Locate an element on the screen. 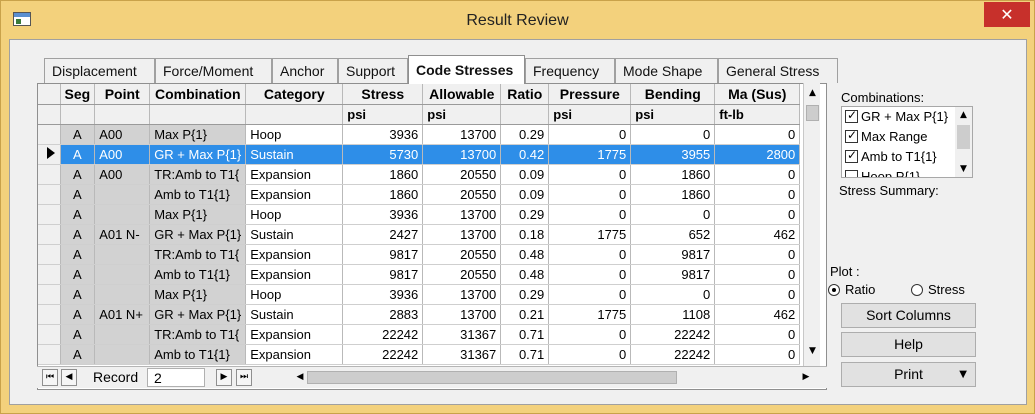  cell-ratio: 0.09 is located at coordinates (525, 194).